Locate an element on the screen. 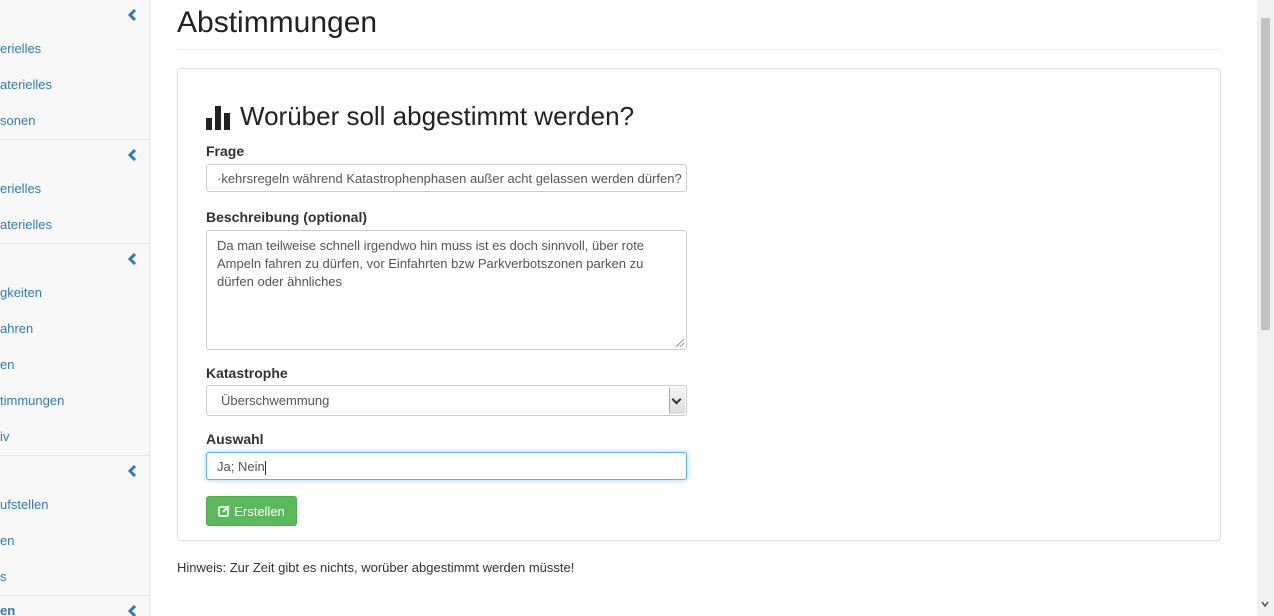 This screenshot has width=1274, height=616. page-scrollbar is located at coordinates (1265, 308).